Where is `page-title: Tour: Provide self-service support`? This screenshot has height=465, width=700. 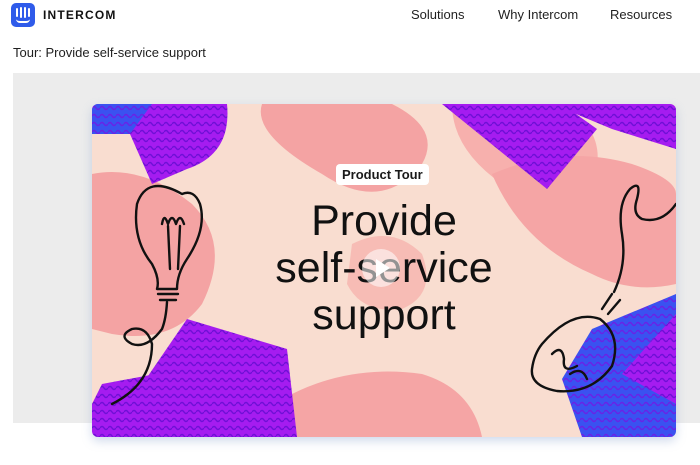
page-title: Tour: Provide self-service support is located at coordinates (109, 52).